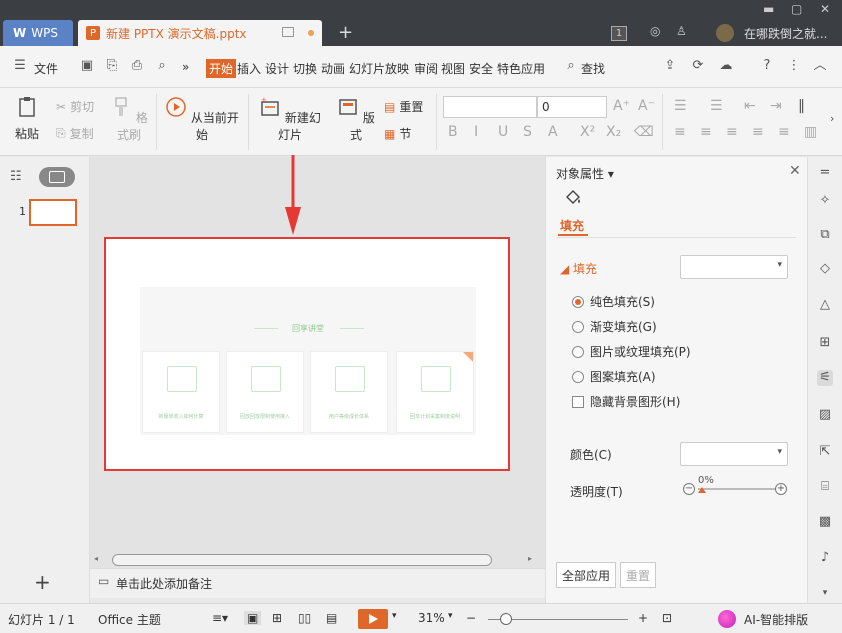 The image size is (842, 633). What do you see at coordinates (356, 119) in the screenshot?
I see `layout-button: 版式` at bounding box center [356, 119].